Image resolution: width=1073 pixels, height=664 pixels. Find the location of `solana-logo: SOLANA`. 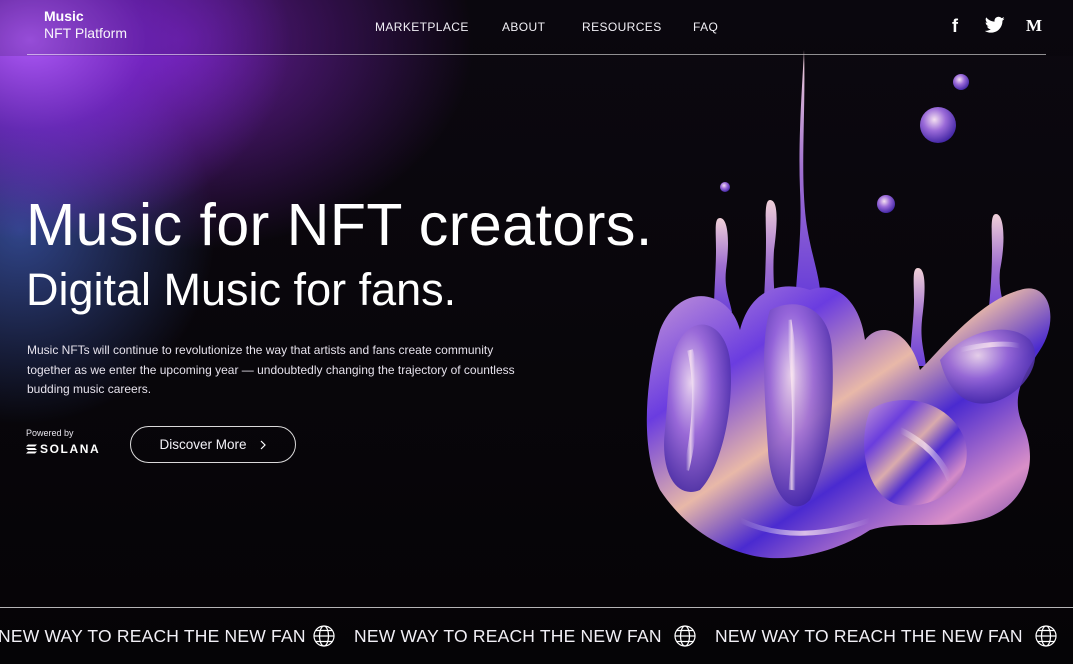

solana-logo: SOLANA is located at coordinates (63, 449).